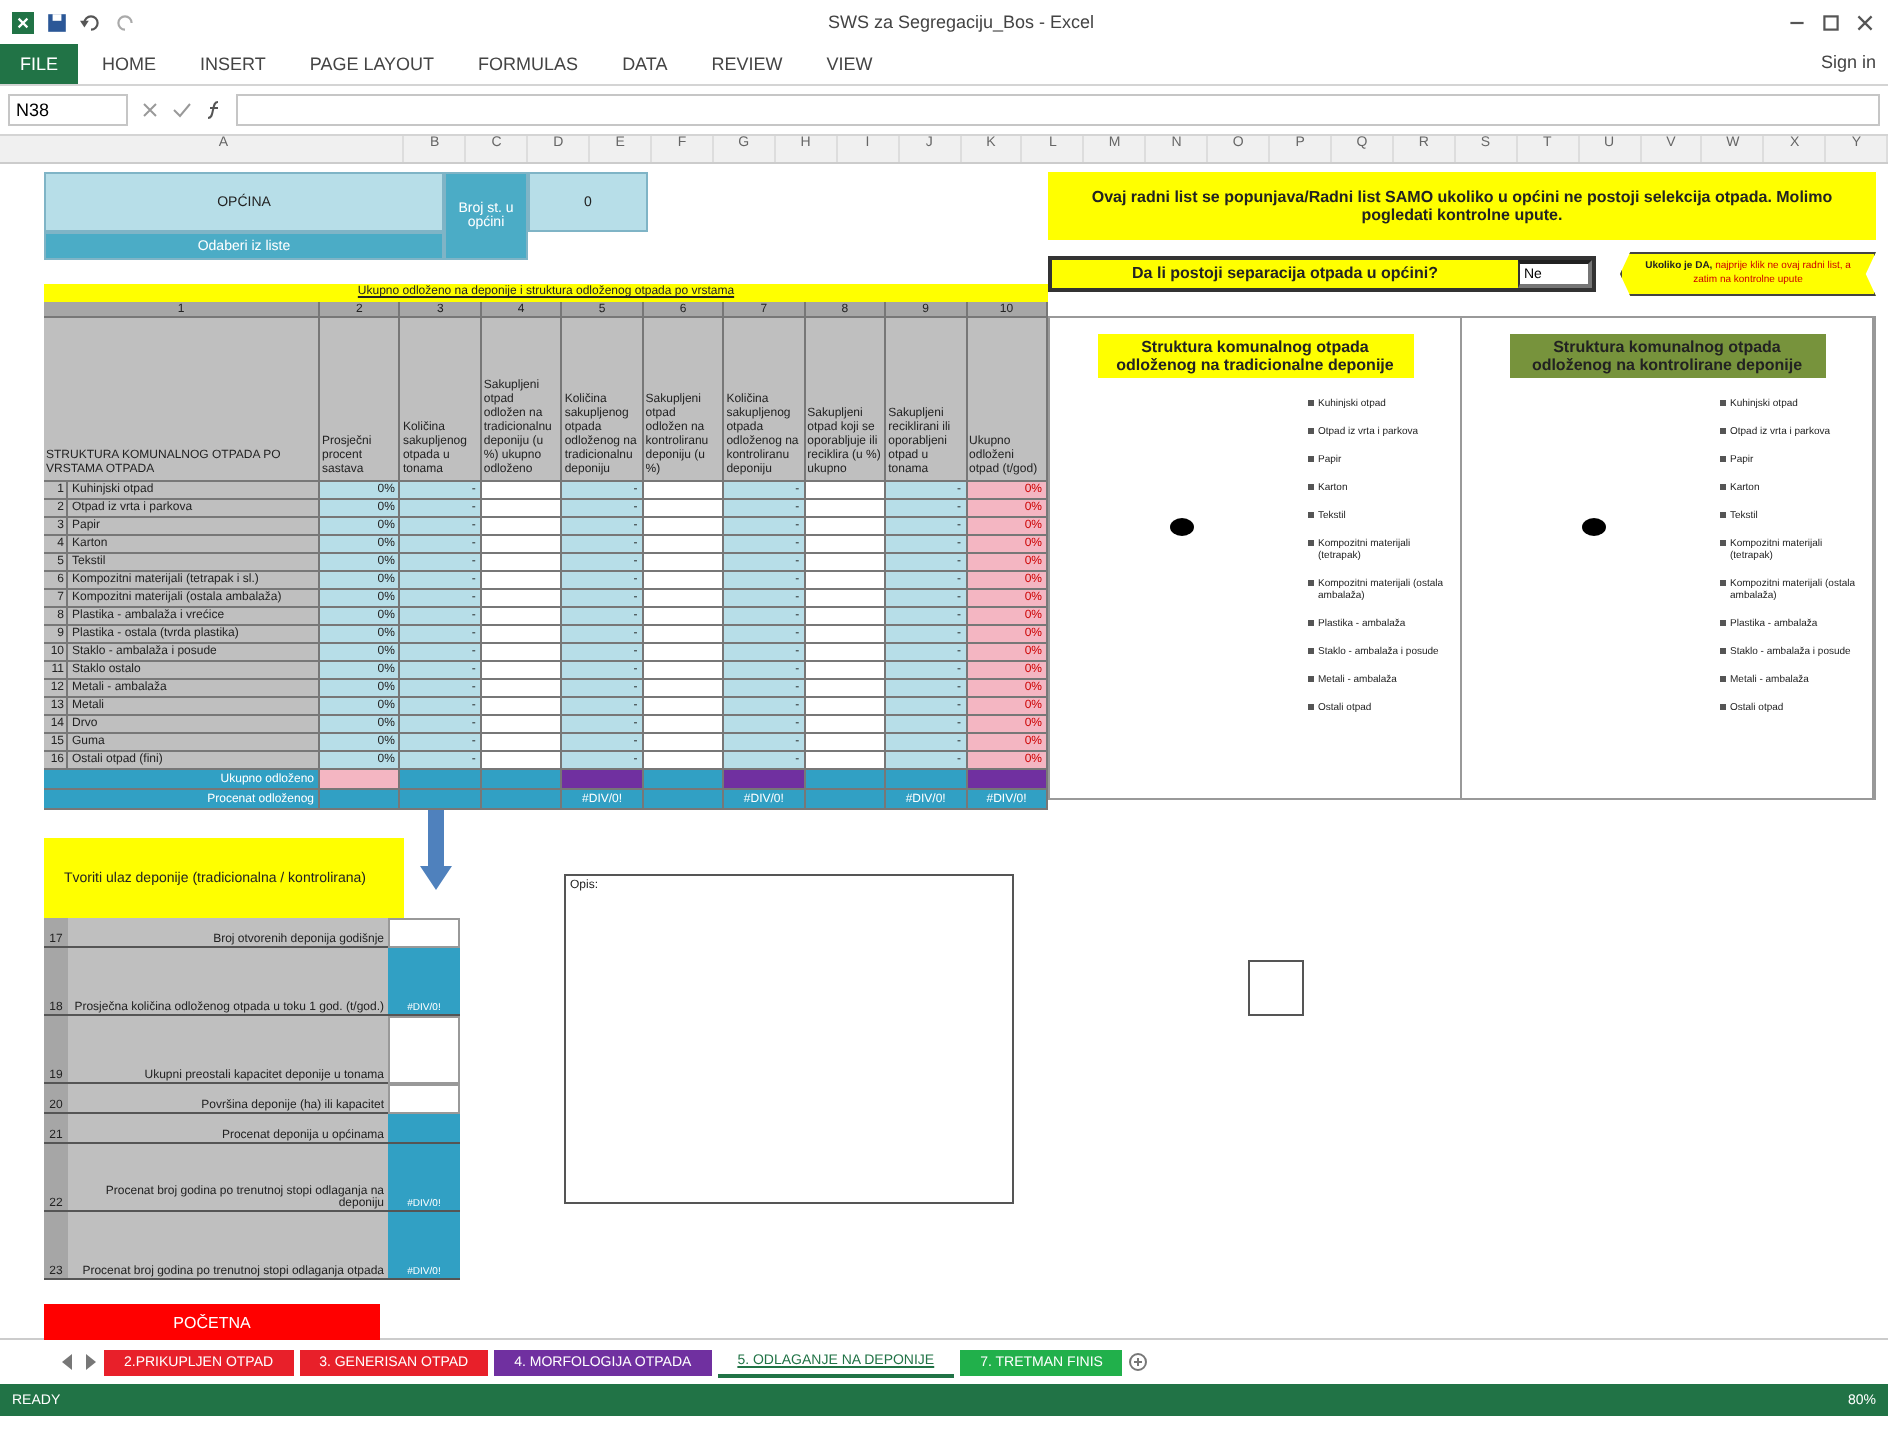 The width and height of the screenshot is (1888, 1450). I want to click on redo-icon, so click(125, 22).